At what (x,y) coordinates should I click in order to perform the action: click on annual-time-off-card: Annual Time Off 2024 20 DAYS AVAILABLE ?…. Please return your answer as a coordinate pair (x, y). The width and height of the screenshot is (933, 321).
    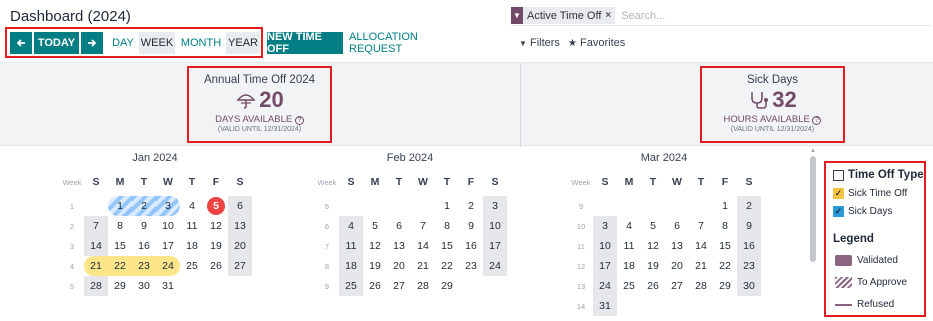
    Looking at the image, I should click on (259, 104).